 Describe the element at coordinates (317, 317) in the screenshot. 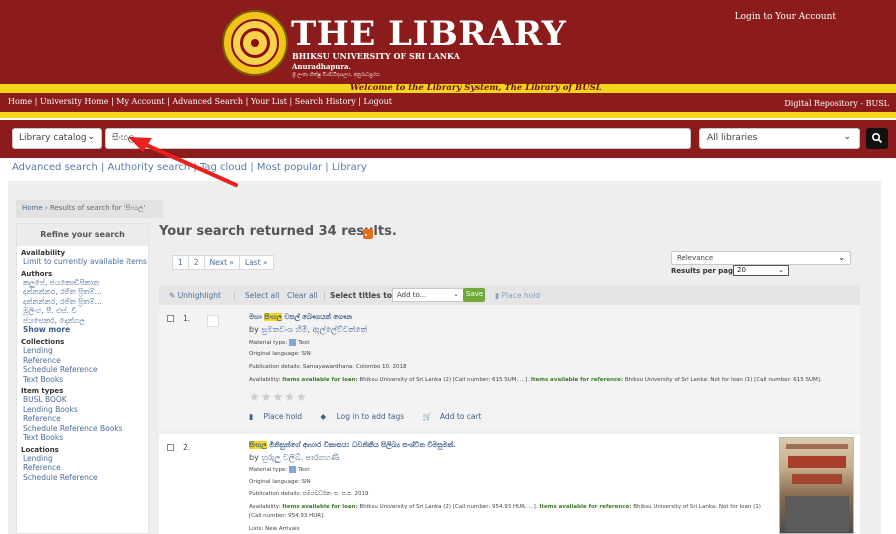

I see `record-title-rest: වසල් බෞගයන් ගෞන` at that location.